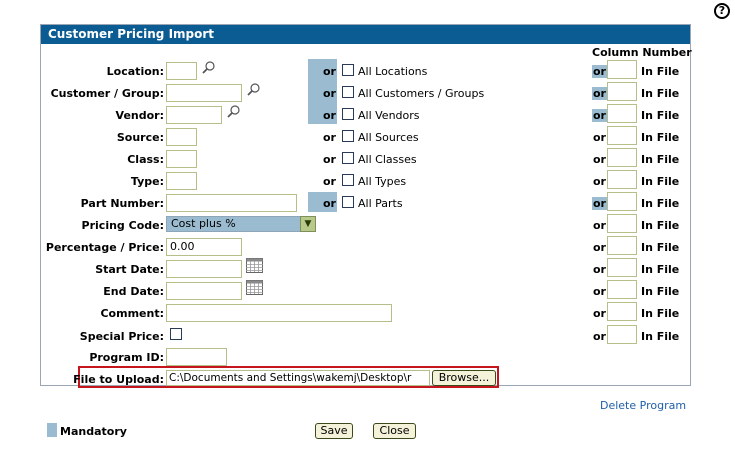  What do you see at coordinates (622, 113) in the screenshot?
I see `vendor-column-input` at bounding box center [622, 113].